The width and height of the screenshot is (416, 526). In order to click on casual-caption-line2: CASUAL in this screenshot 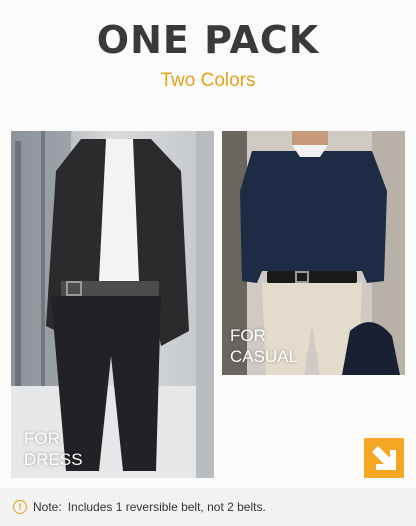, I will do `click(264, 356)`.